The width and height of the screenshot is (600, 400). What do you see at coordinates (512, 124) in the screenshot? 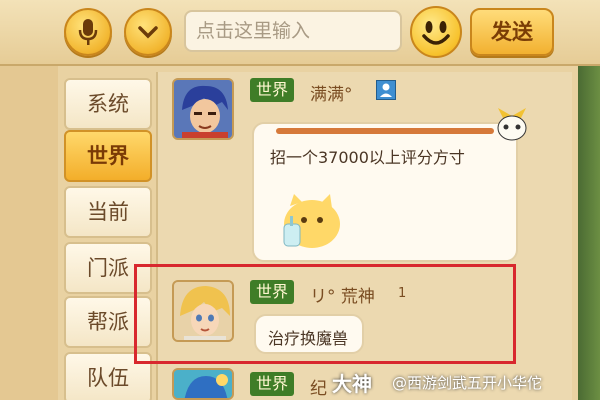
I see `mascot-icon` at bounding box center [512, 124].